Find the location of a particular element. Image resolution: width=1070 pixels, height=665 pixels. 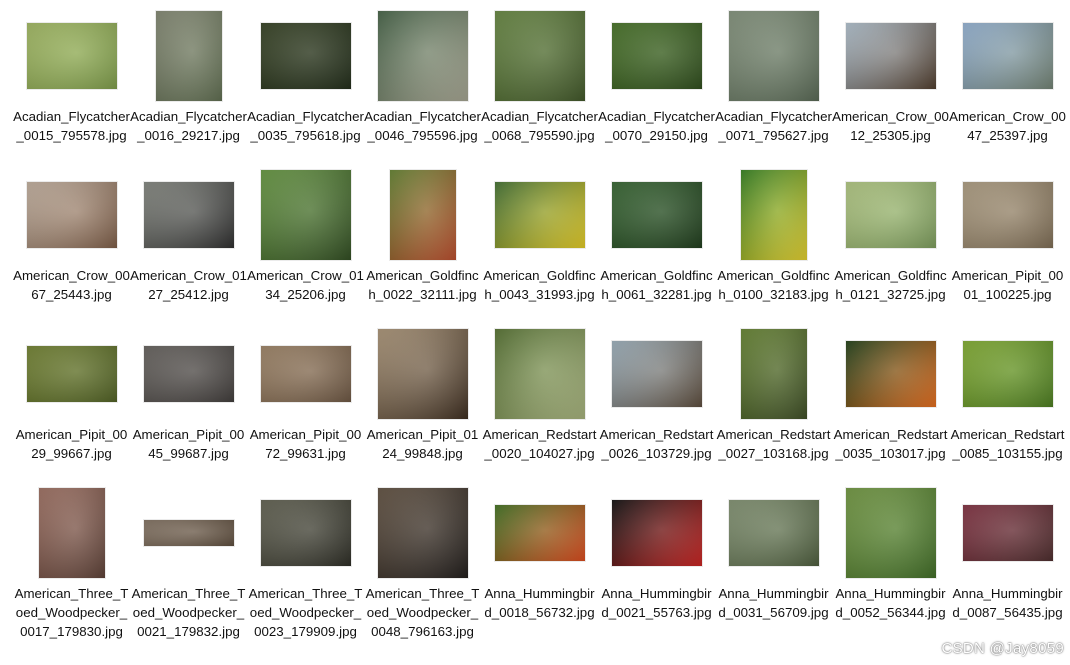

file-item: American_Pipit_0124_99848.jpg is located at coordinates (422, 403).